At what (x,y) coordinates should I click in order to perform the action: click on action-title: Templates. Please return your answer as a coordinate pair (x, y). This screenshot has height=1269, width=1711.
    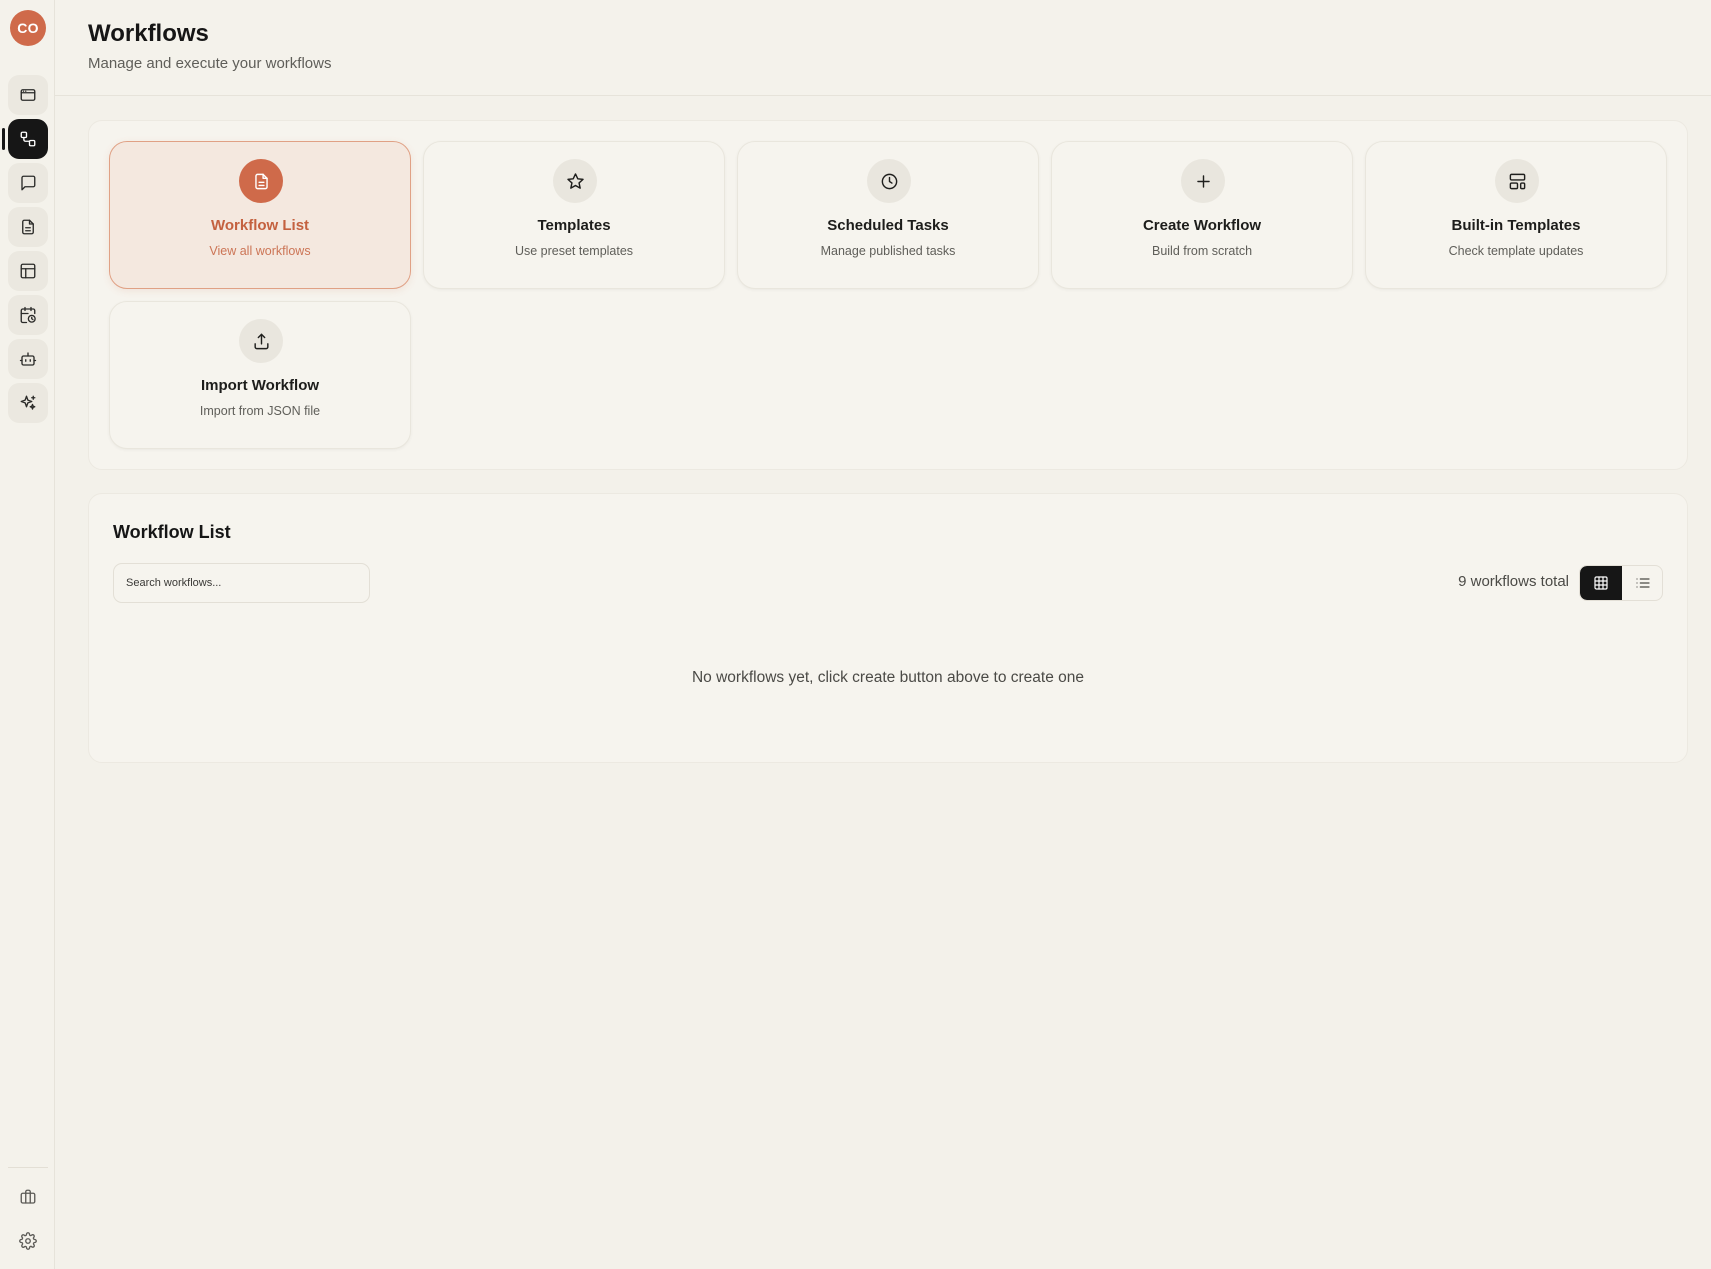
    Looking at the image, I should click on (574, 225).